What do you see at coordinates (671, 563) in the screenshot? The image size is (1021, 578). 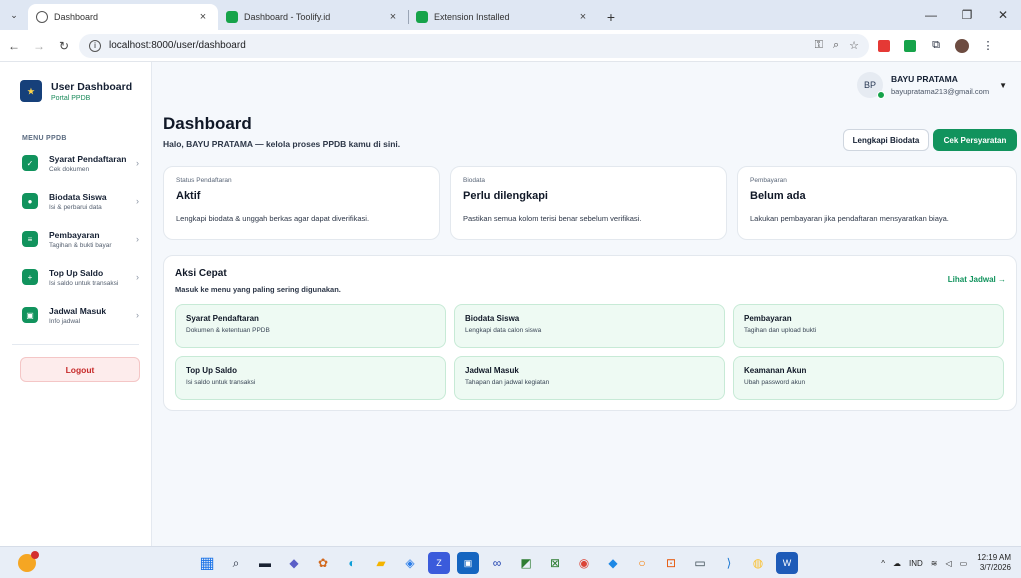 I see `xampp-icon: ⊡` at bounding box center [671, 563].